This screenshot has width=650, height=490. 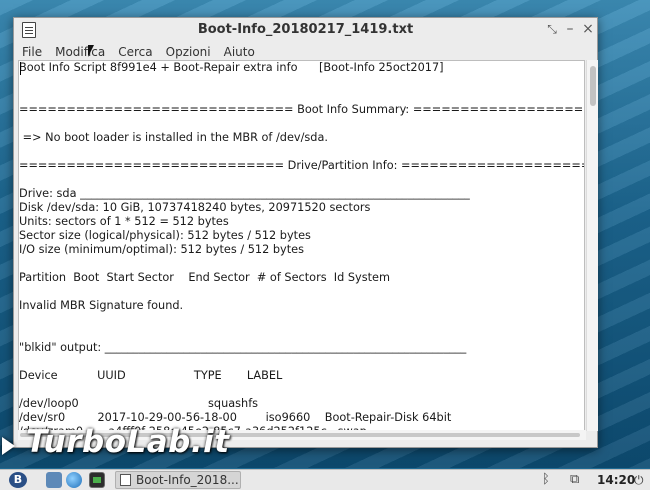 What do you see at coordinates (552, 29) in the screenshot?
I see `restore-button: ⤡` at bounding box center [552, 29].